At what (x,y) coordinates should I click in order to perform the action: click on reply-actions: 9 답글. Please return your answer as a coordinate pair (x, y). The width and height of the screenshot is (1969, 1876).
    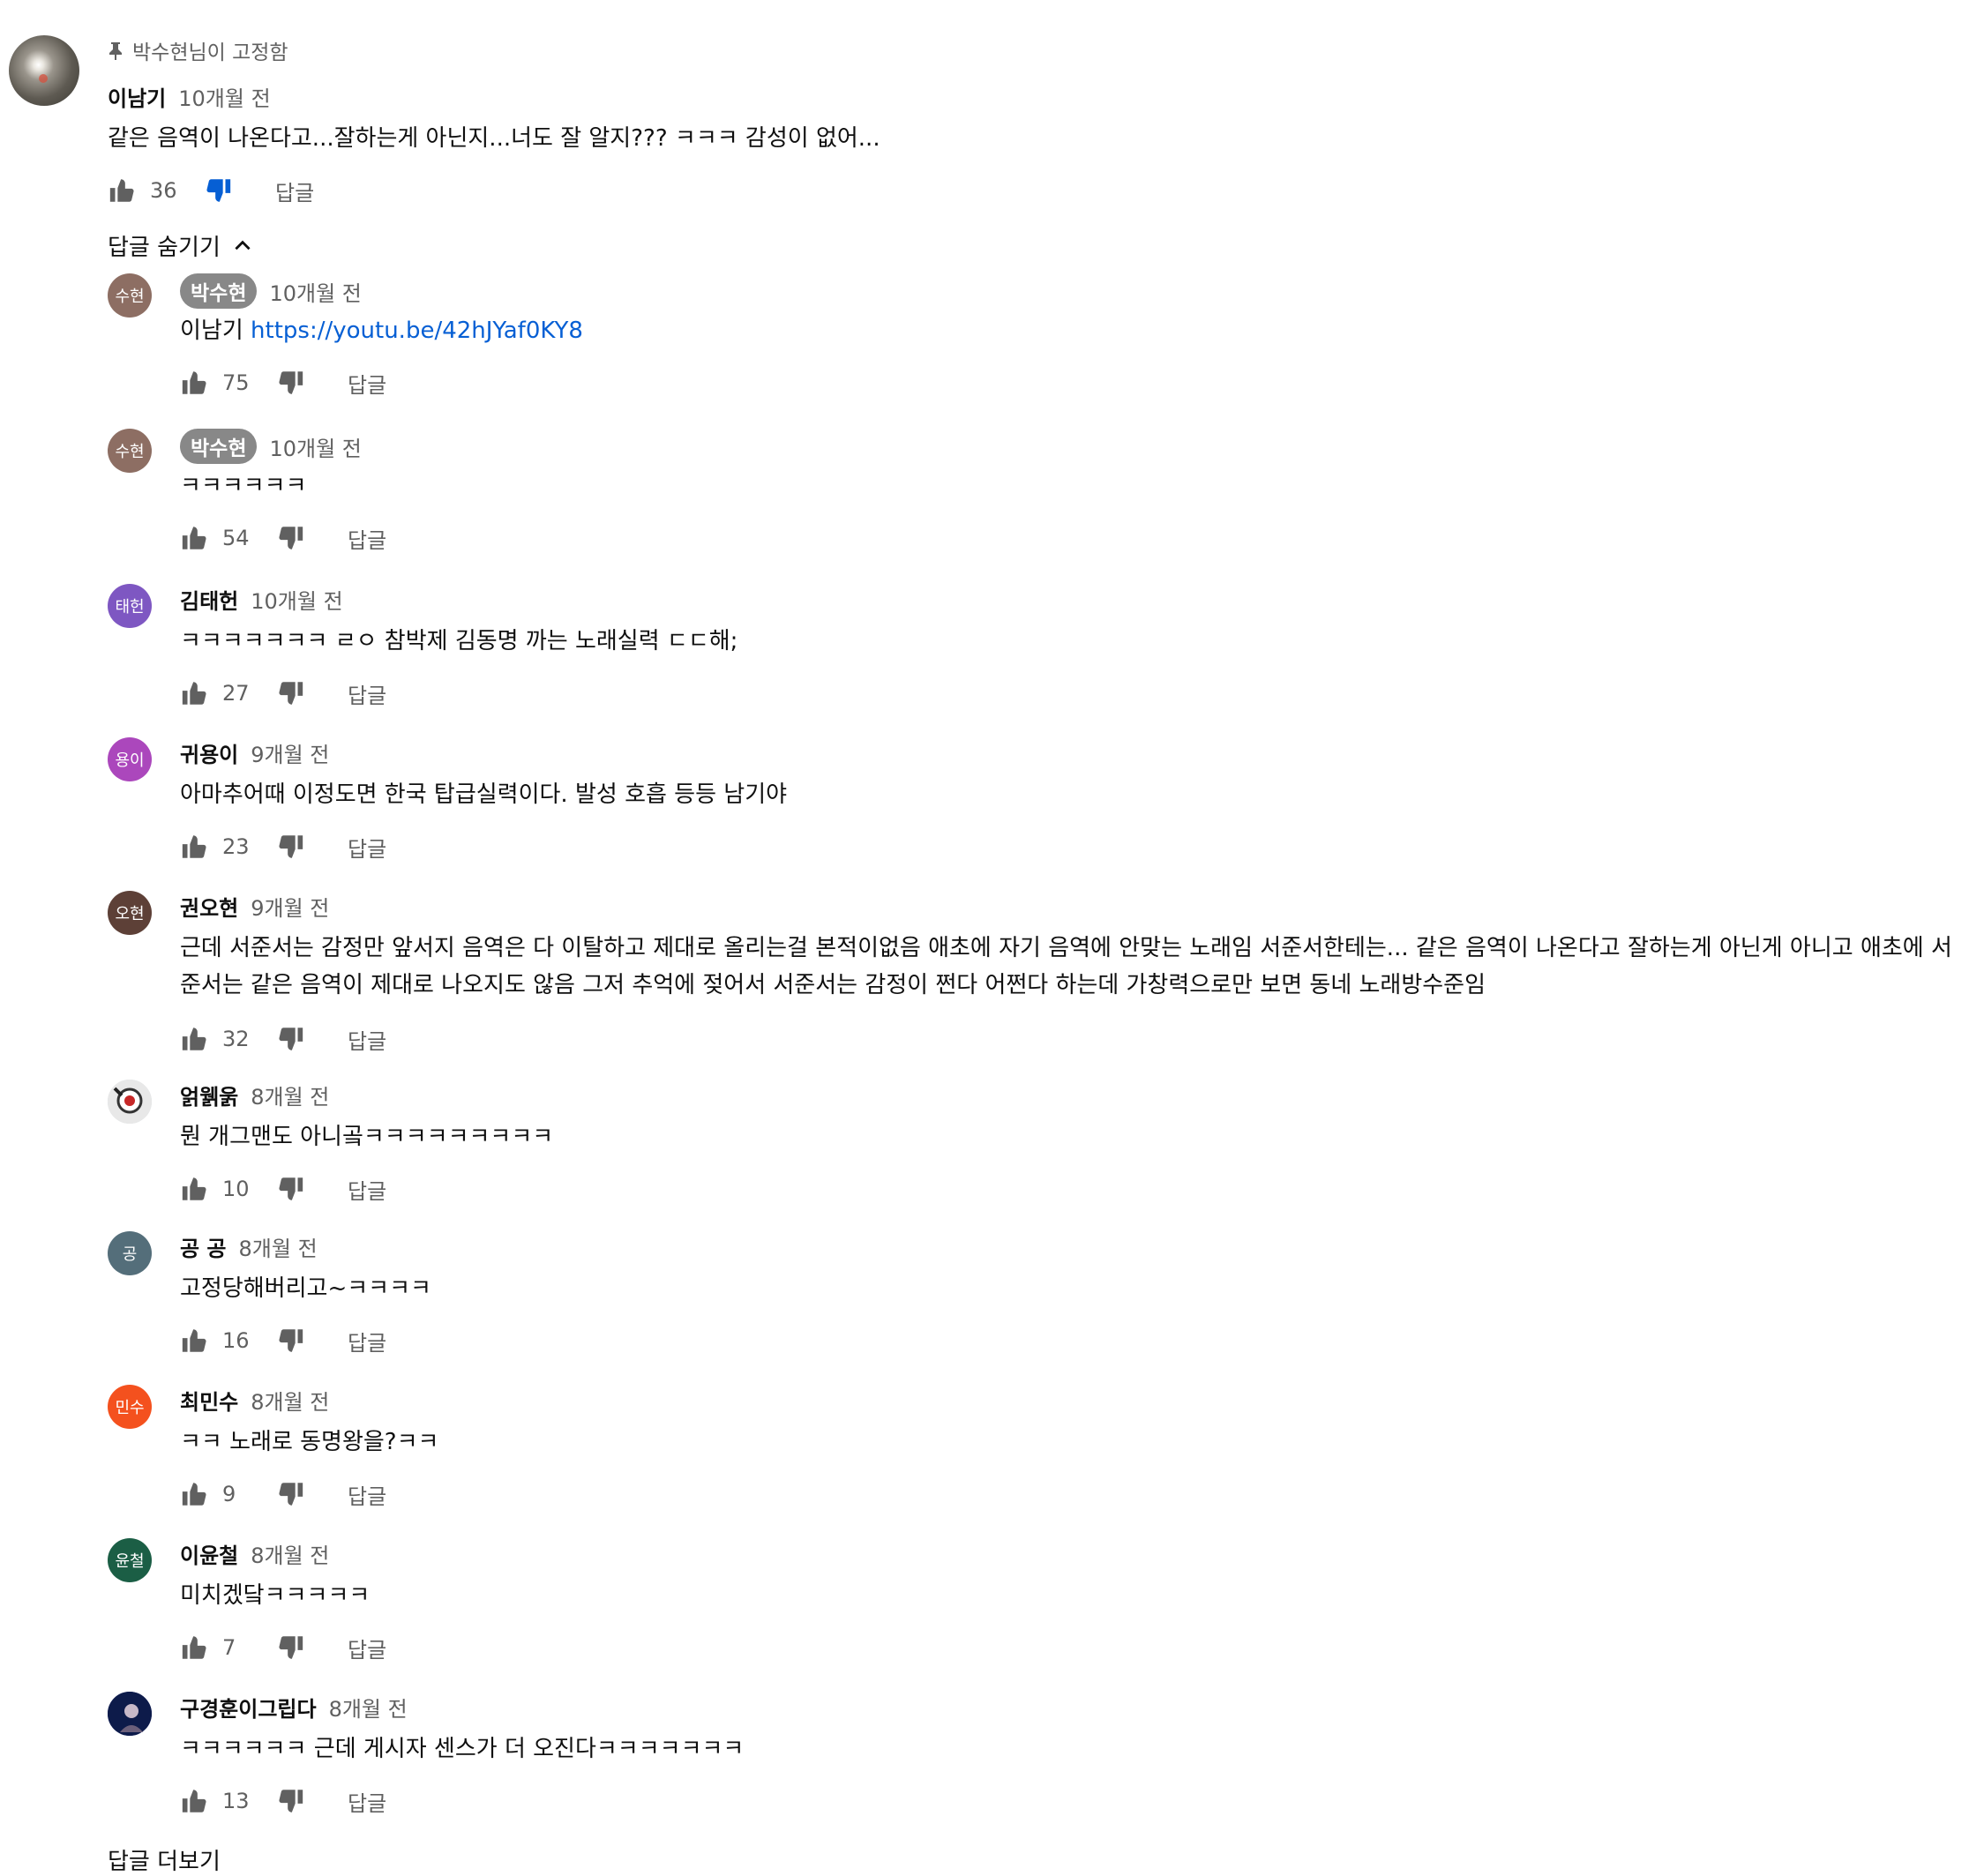
    Looking at the image, I should click on (283, 1494).